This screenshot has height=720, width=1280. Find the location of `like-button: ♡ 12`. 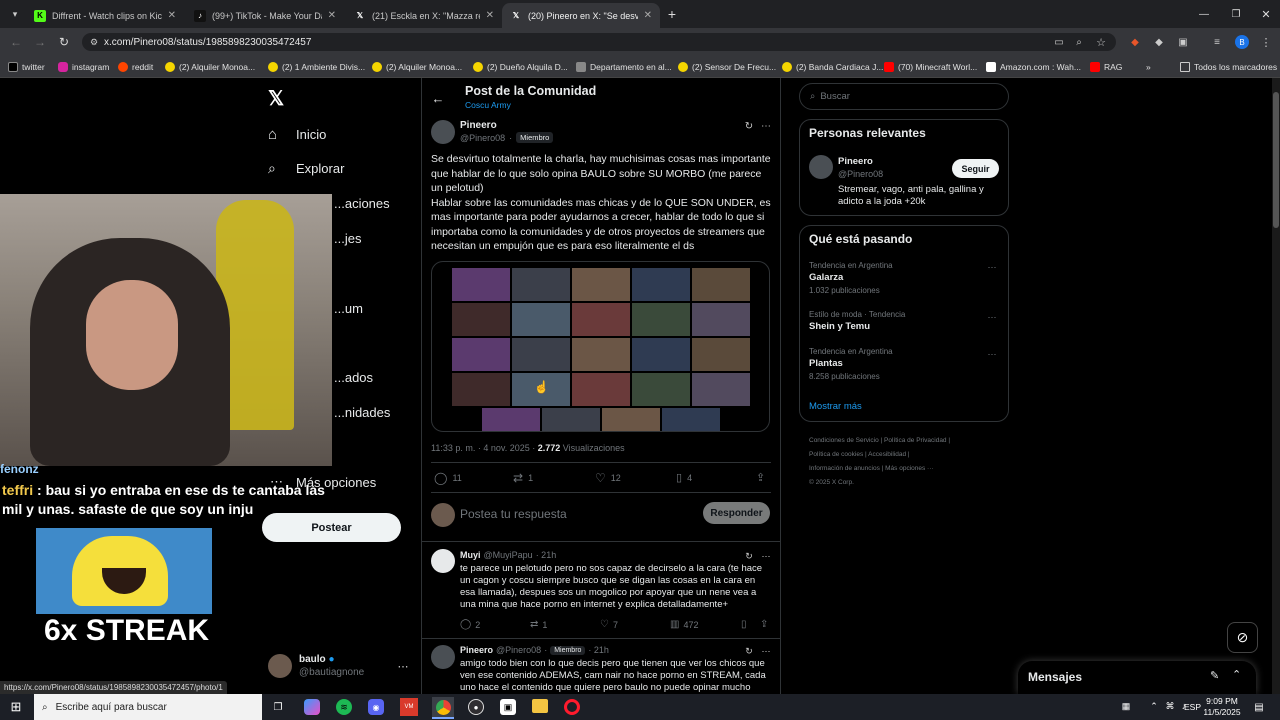

like-button: ♡ 12 is located at coordinates (608, 478).